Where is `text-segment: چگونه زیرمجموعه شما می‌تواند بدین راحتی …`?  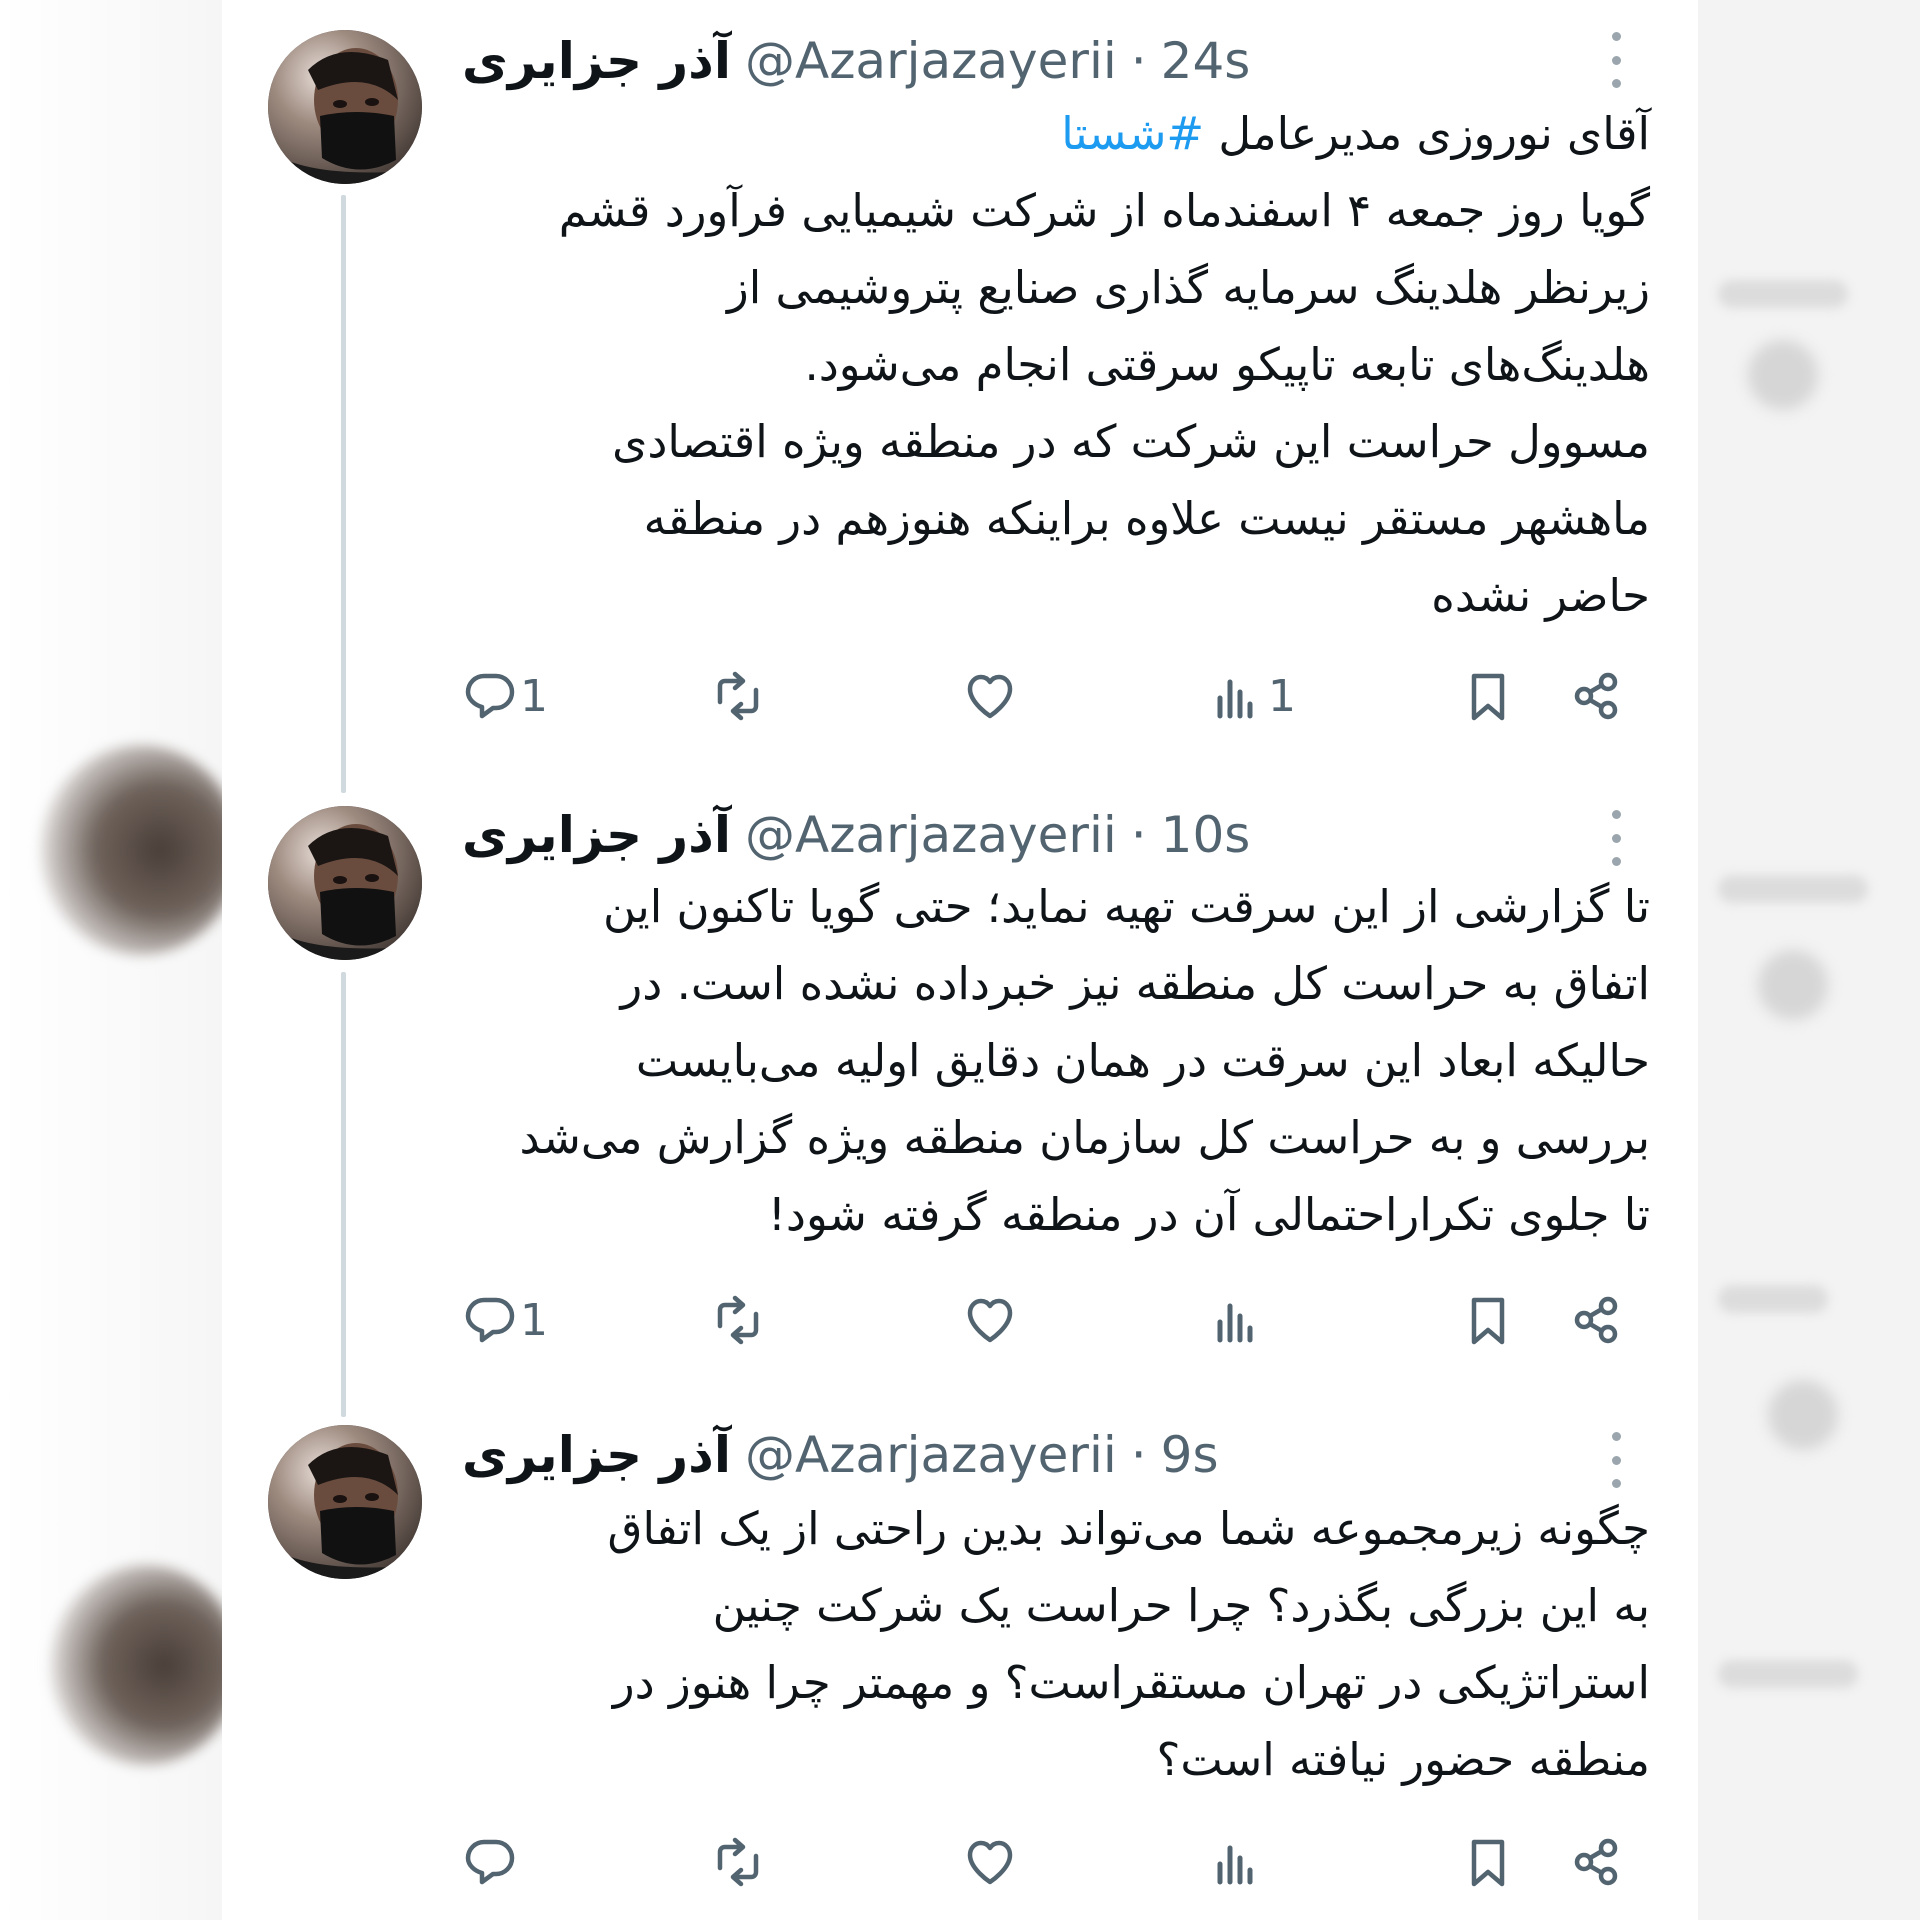
text-segment: چگونه زیرمجموعه شما می‌تواند بدین راحتی … is located at coordinates (1128, 1528).